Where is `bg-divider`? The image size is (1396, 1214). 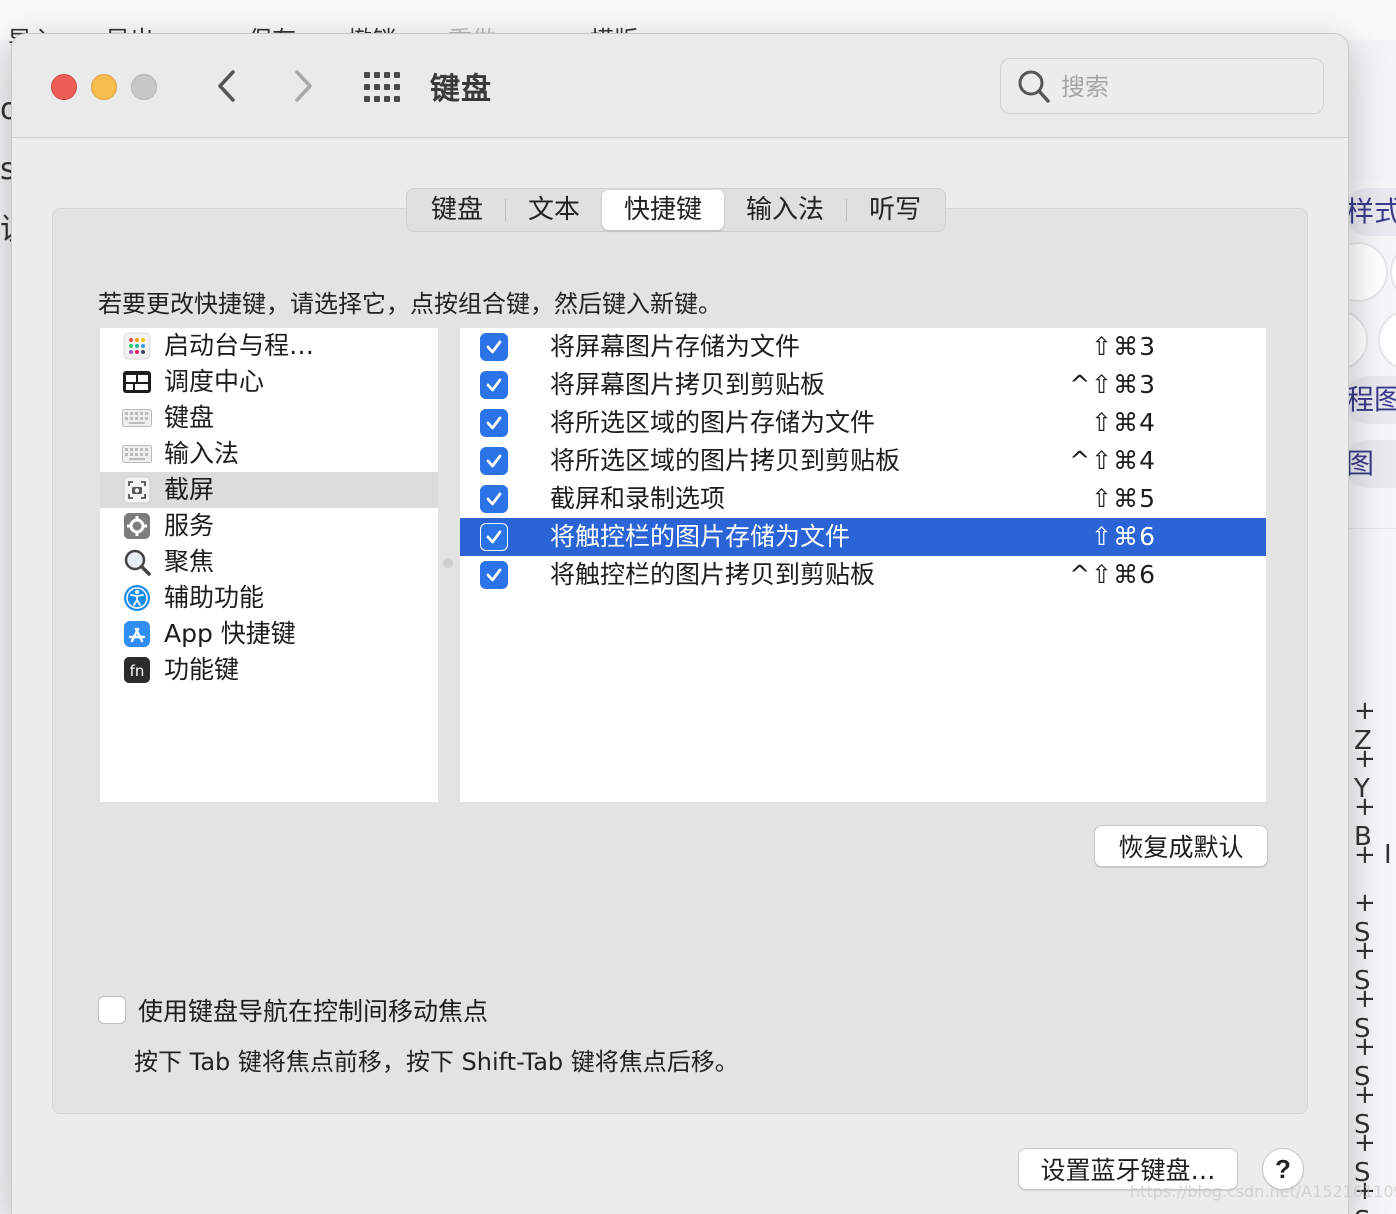 bg-divider is located at coordinates (1372, 528).